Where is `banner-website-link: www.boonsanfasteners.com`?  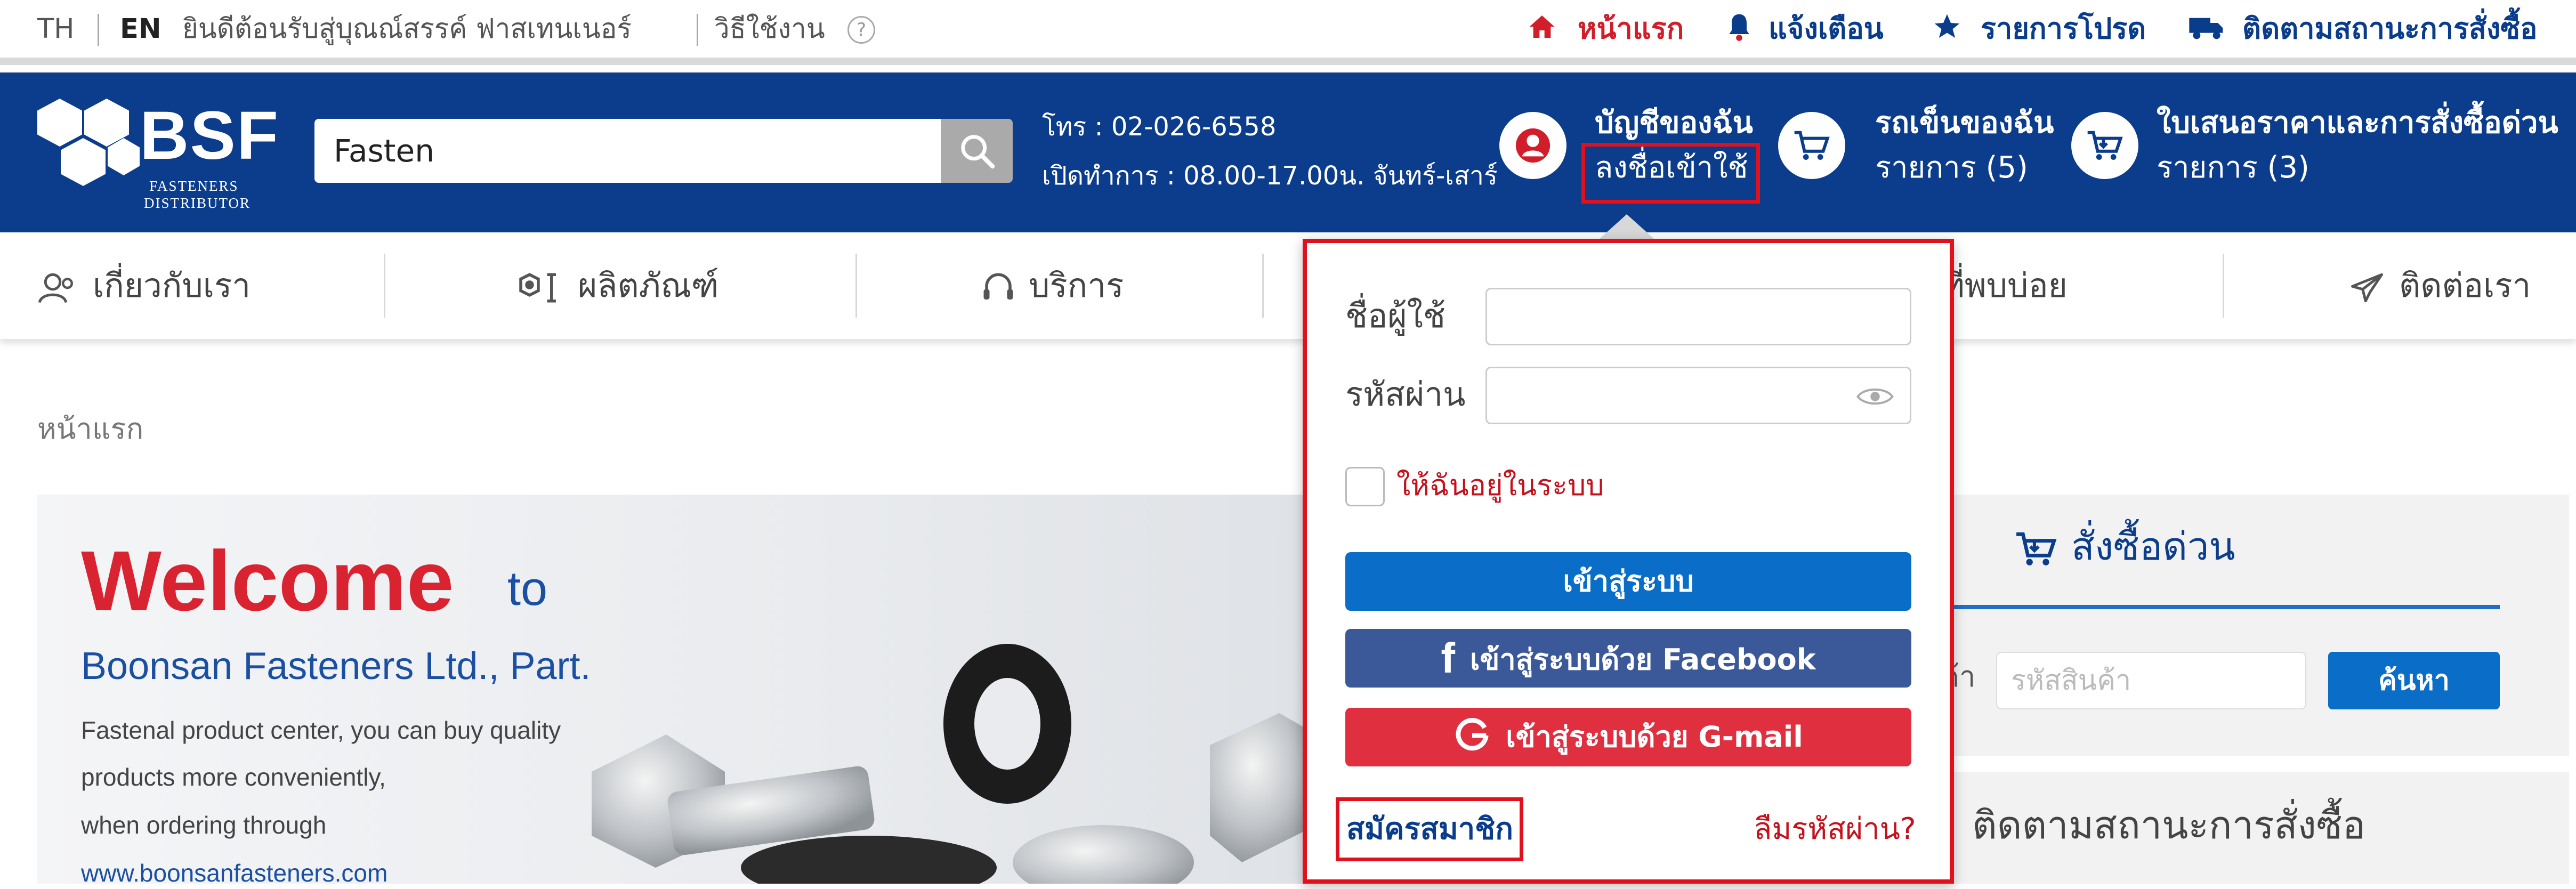
banner-website-link: www.boonsanfasteners.com is located at coordinates (234, 873).